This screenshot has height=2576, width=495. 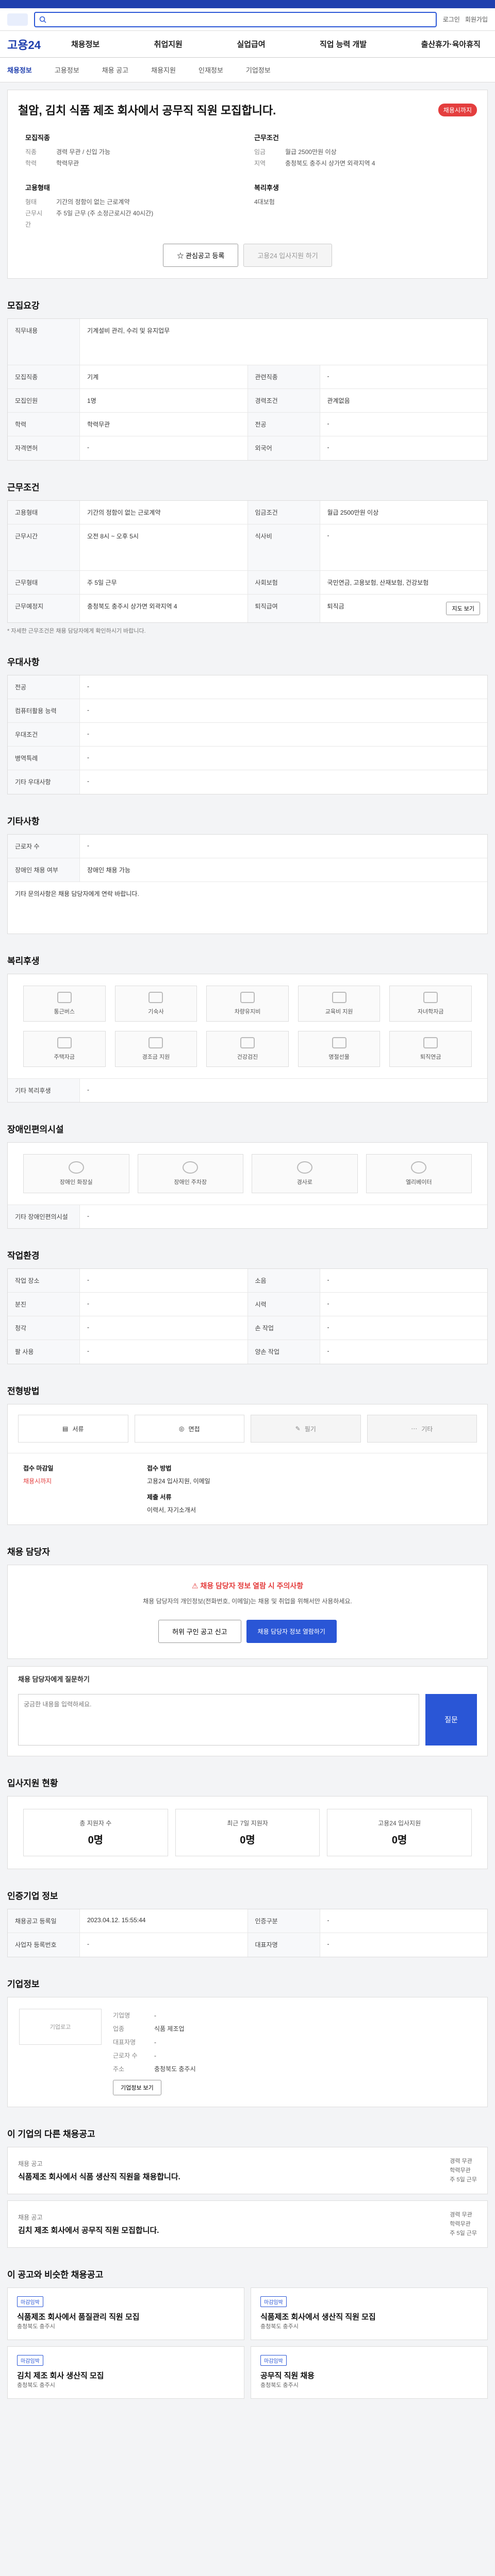 What do you see at coordinates (251, 44) in the screenshot?
I see `gnb-item: 실업급여` at bounding box center [251, 44].